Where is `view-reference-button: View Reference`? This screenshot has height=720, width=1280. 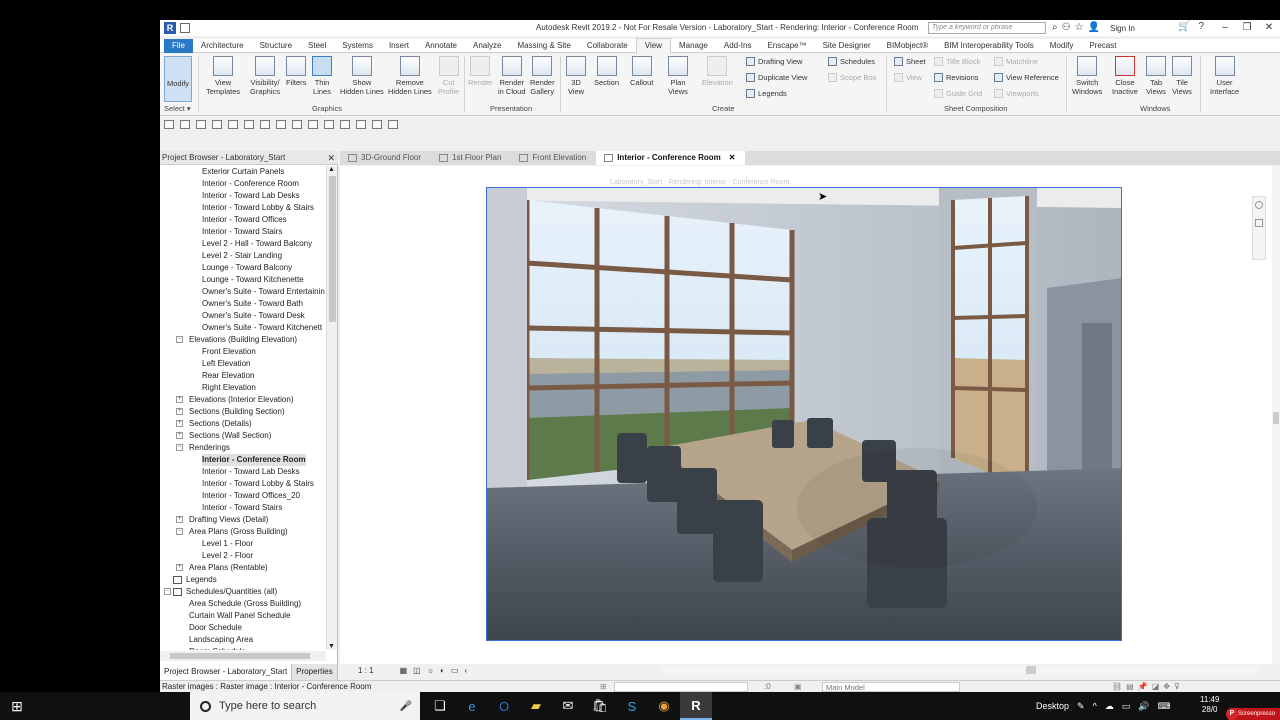
view-reference-button: View Reference is located at coordinates (1026, 77).